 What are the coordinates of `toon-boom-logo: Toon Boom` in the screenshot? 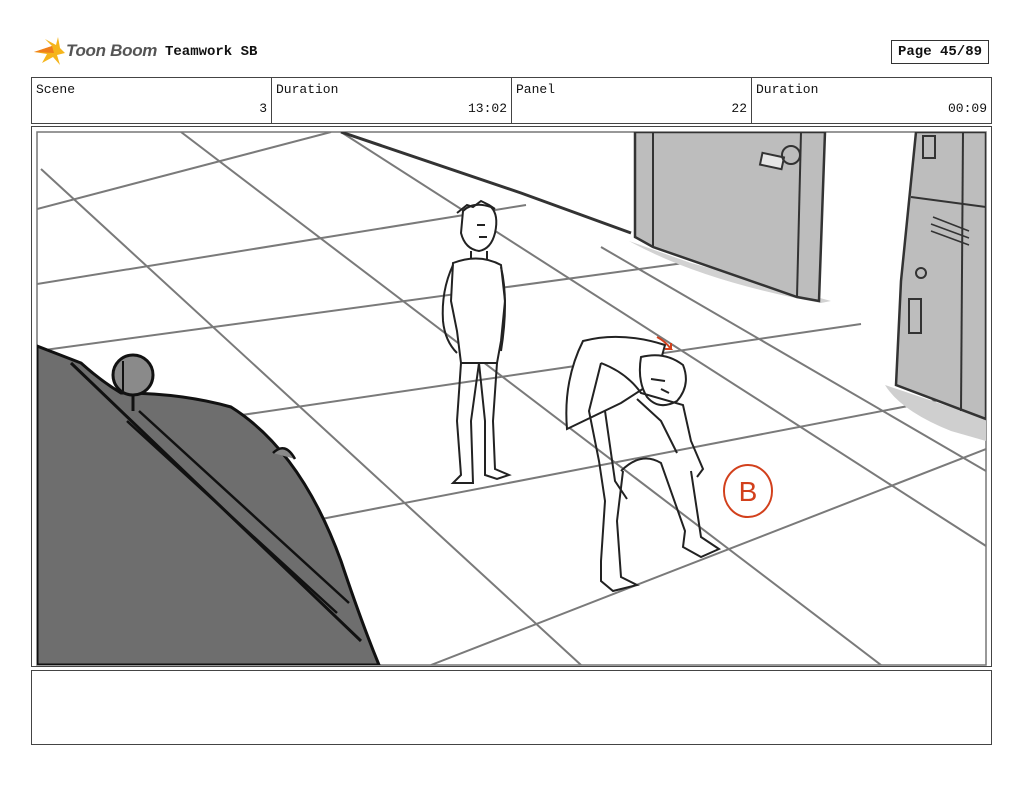 It's located at (95, 52).